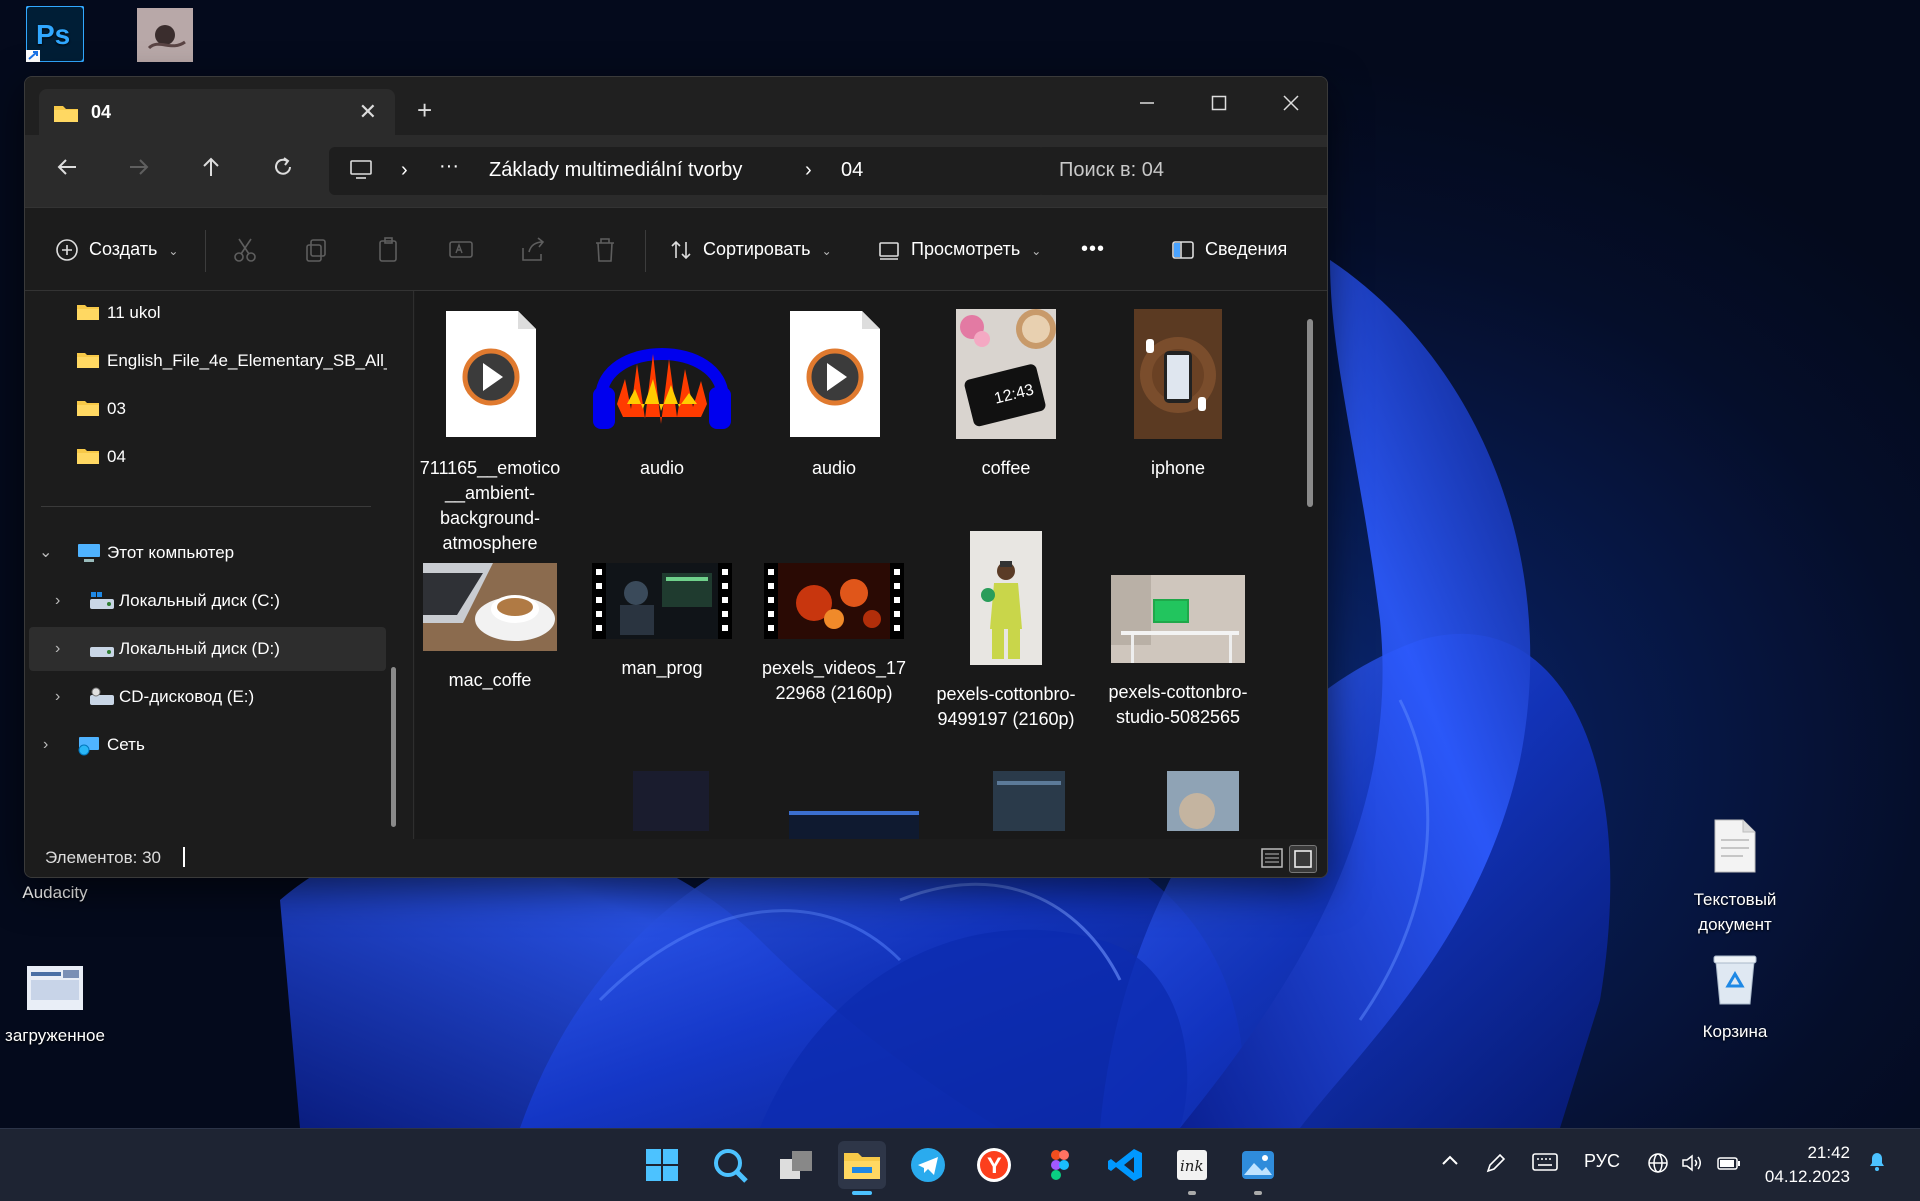 Image resolution: width=1920 pixels, height=1201 pixels. I want to click on nav-drive-e: › CD-дисковод (E:), so click(214, 697).